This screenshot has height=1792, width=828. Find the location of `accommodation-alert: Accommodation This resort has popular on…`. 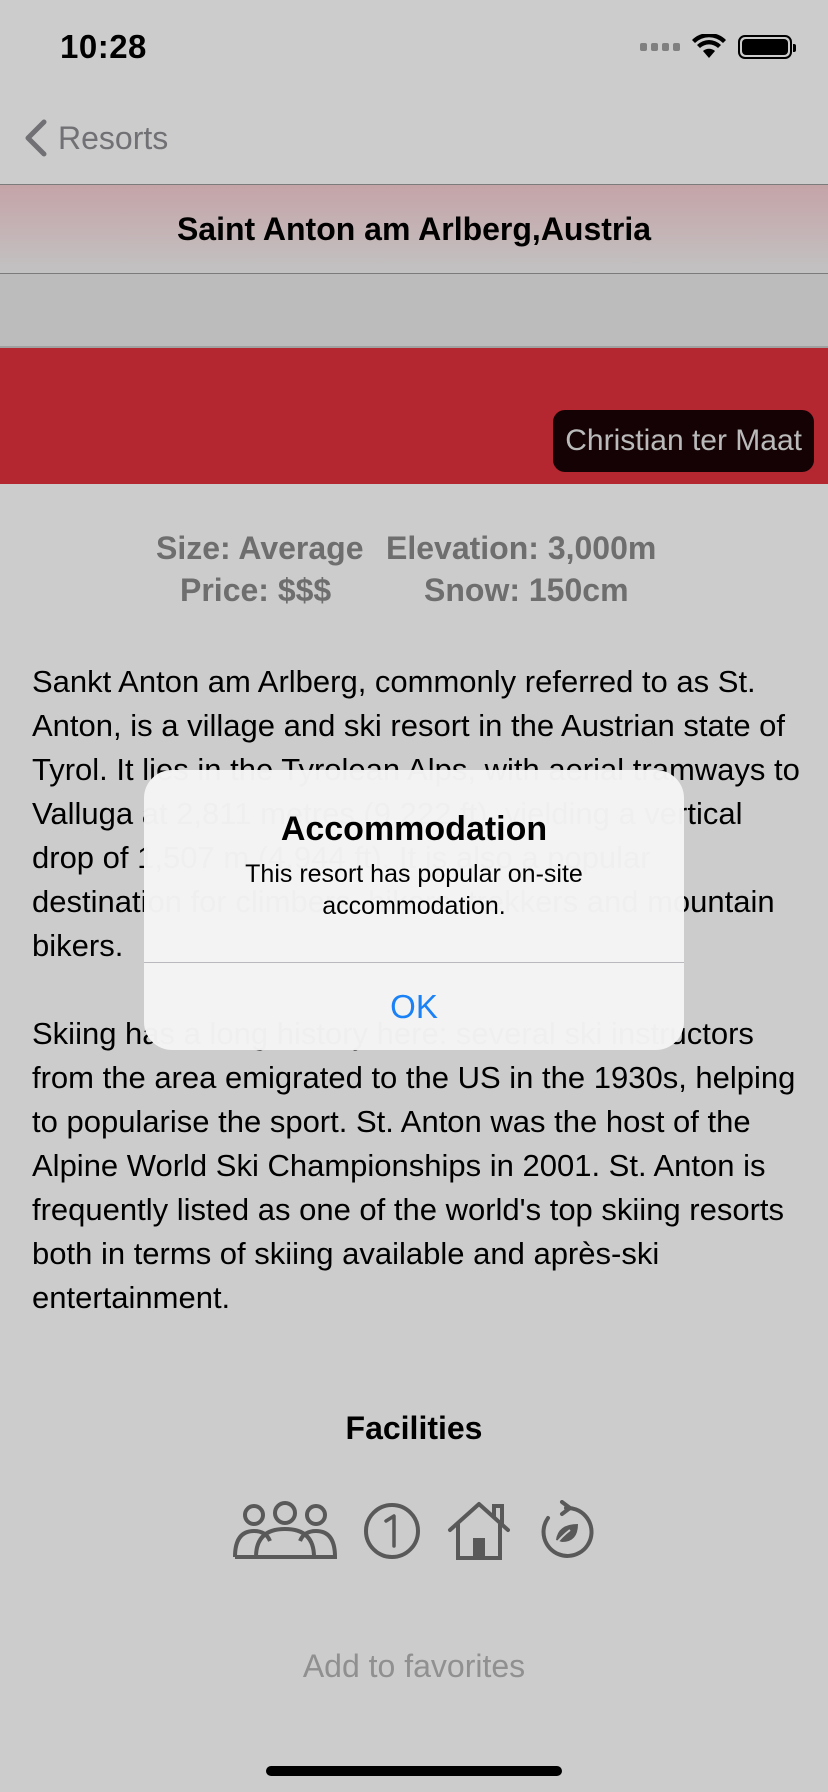

accommodation-alert: Accommodation This resort has popular on… is located at coordinates (414, 910).